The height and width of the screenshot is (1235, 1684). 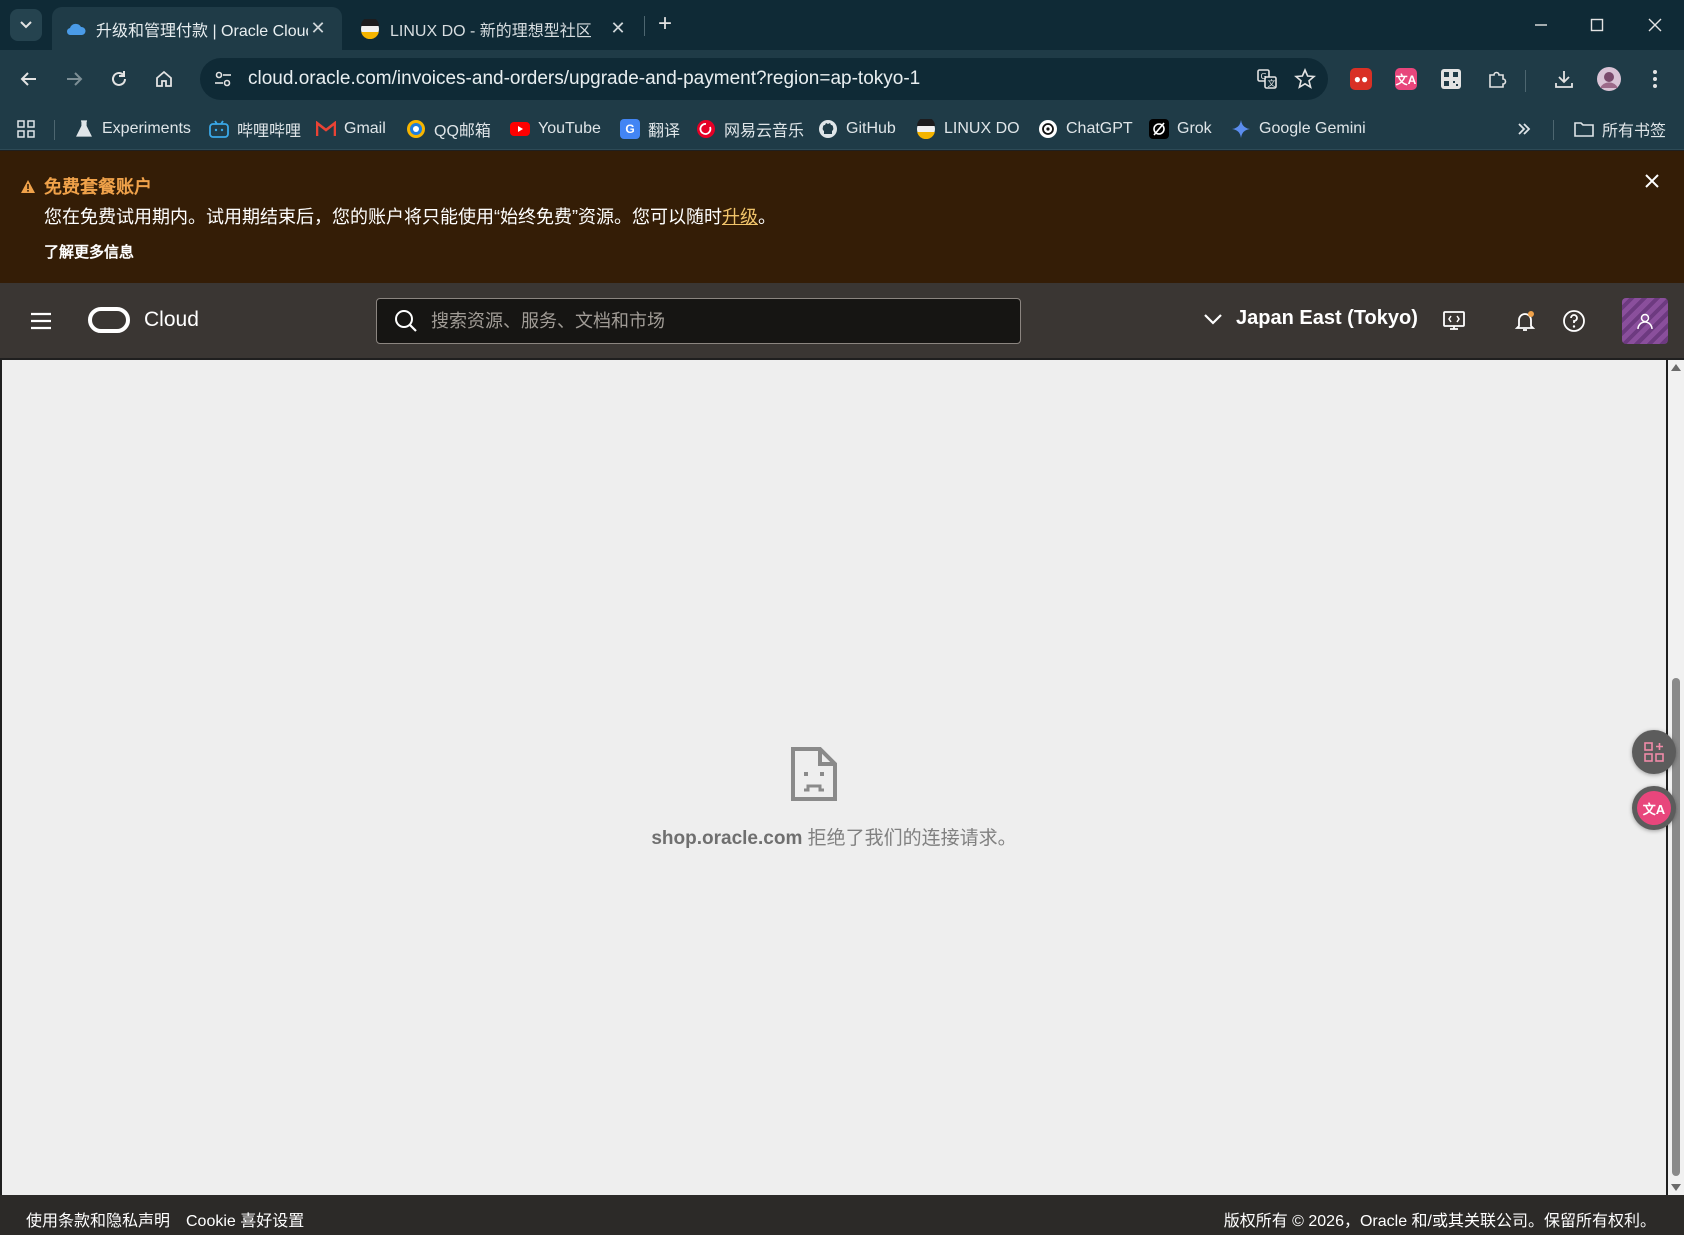 I want to click on banner-title: 免费套餐账户, so click(x=86, y=186).